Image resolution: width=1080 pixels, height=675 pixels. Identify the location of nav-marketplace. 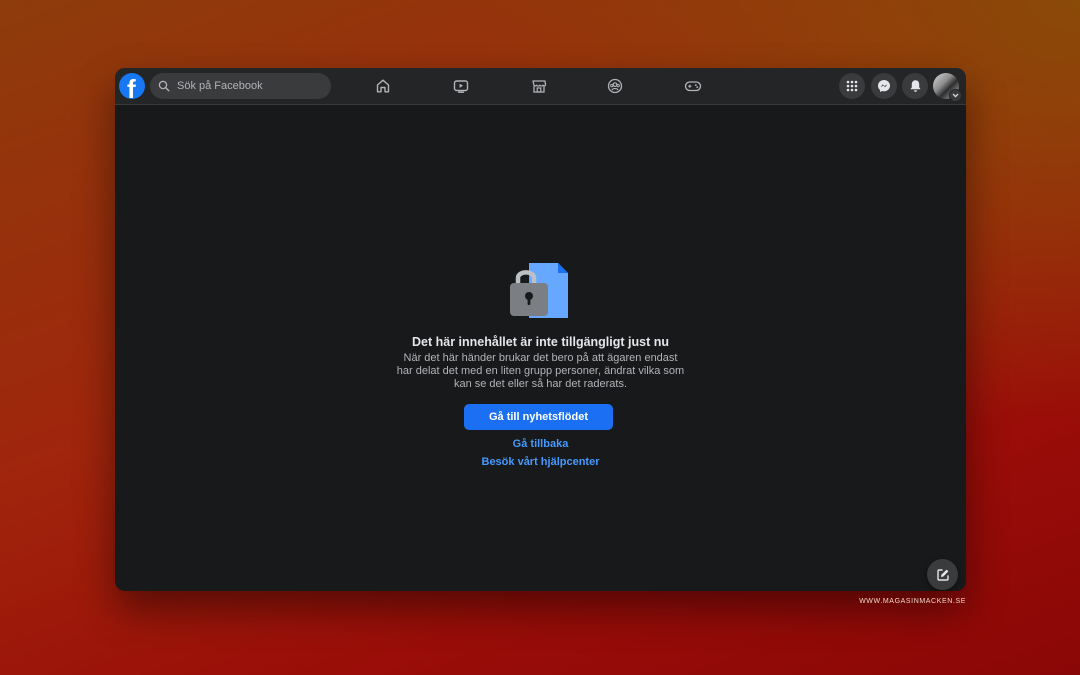
(539, 86).